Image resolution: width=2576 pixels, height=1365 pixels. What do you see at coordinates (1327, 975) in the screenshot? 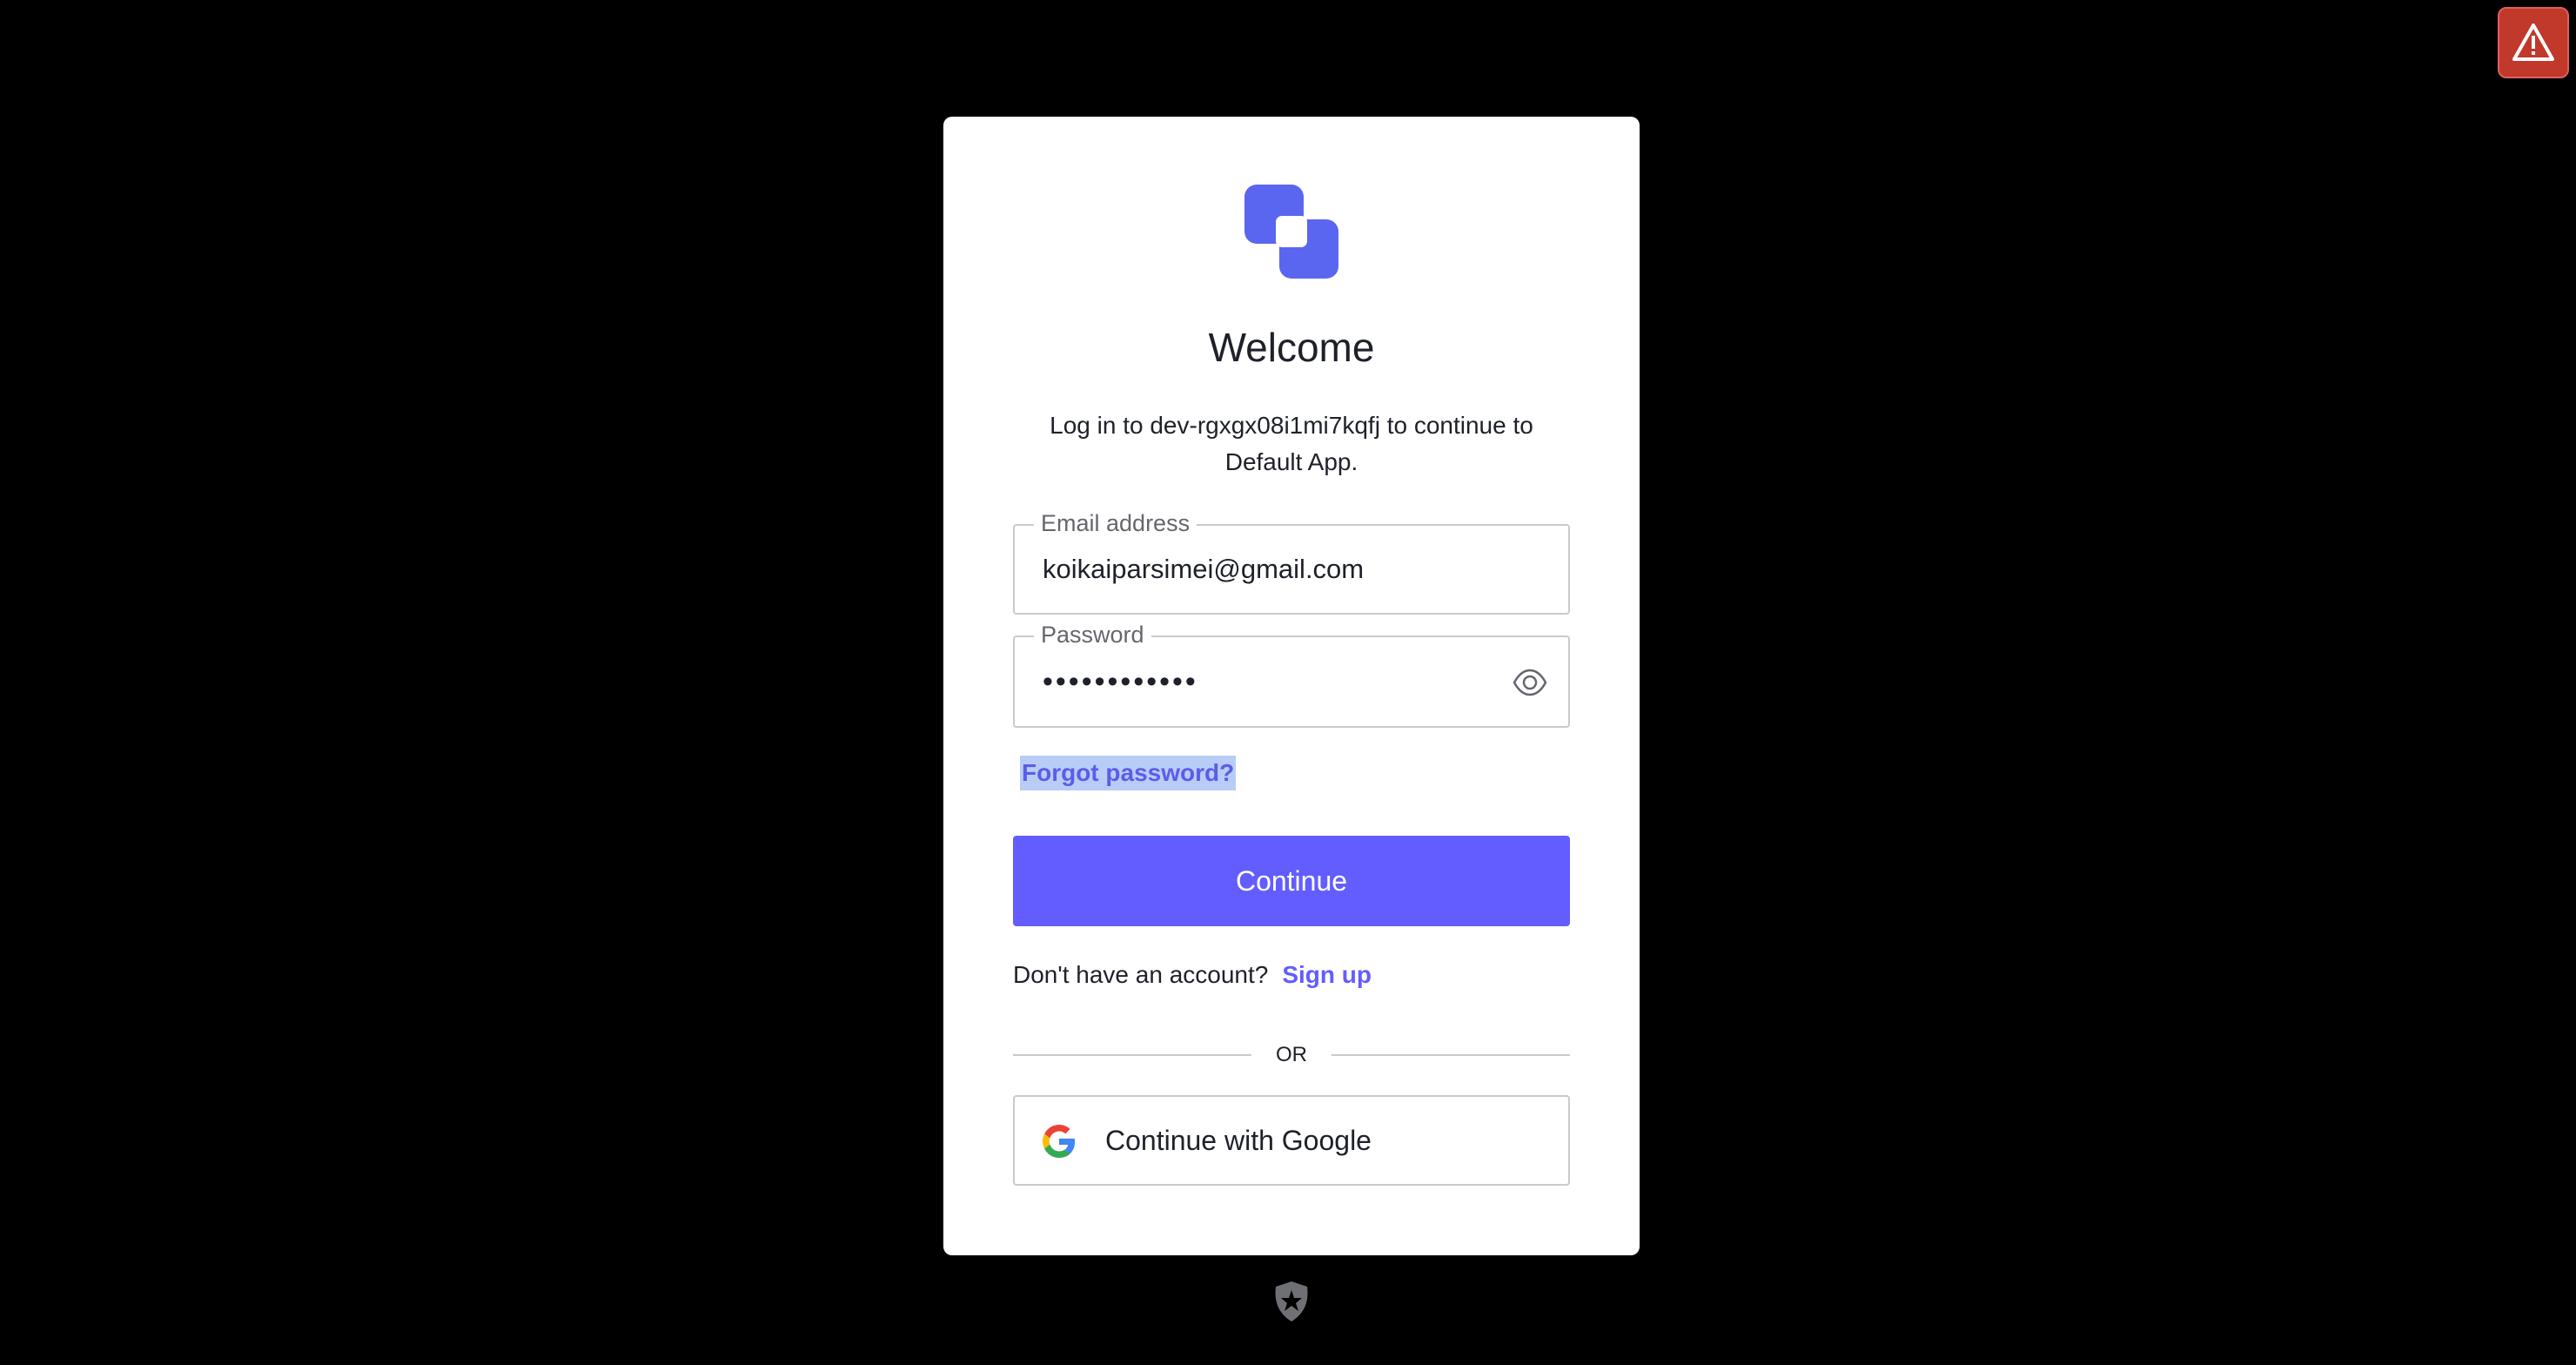
I see `signup-link: Sign up` at bounding box center [1327, 975].